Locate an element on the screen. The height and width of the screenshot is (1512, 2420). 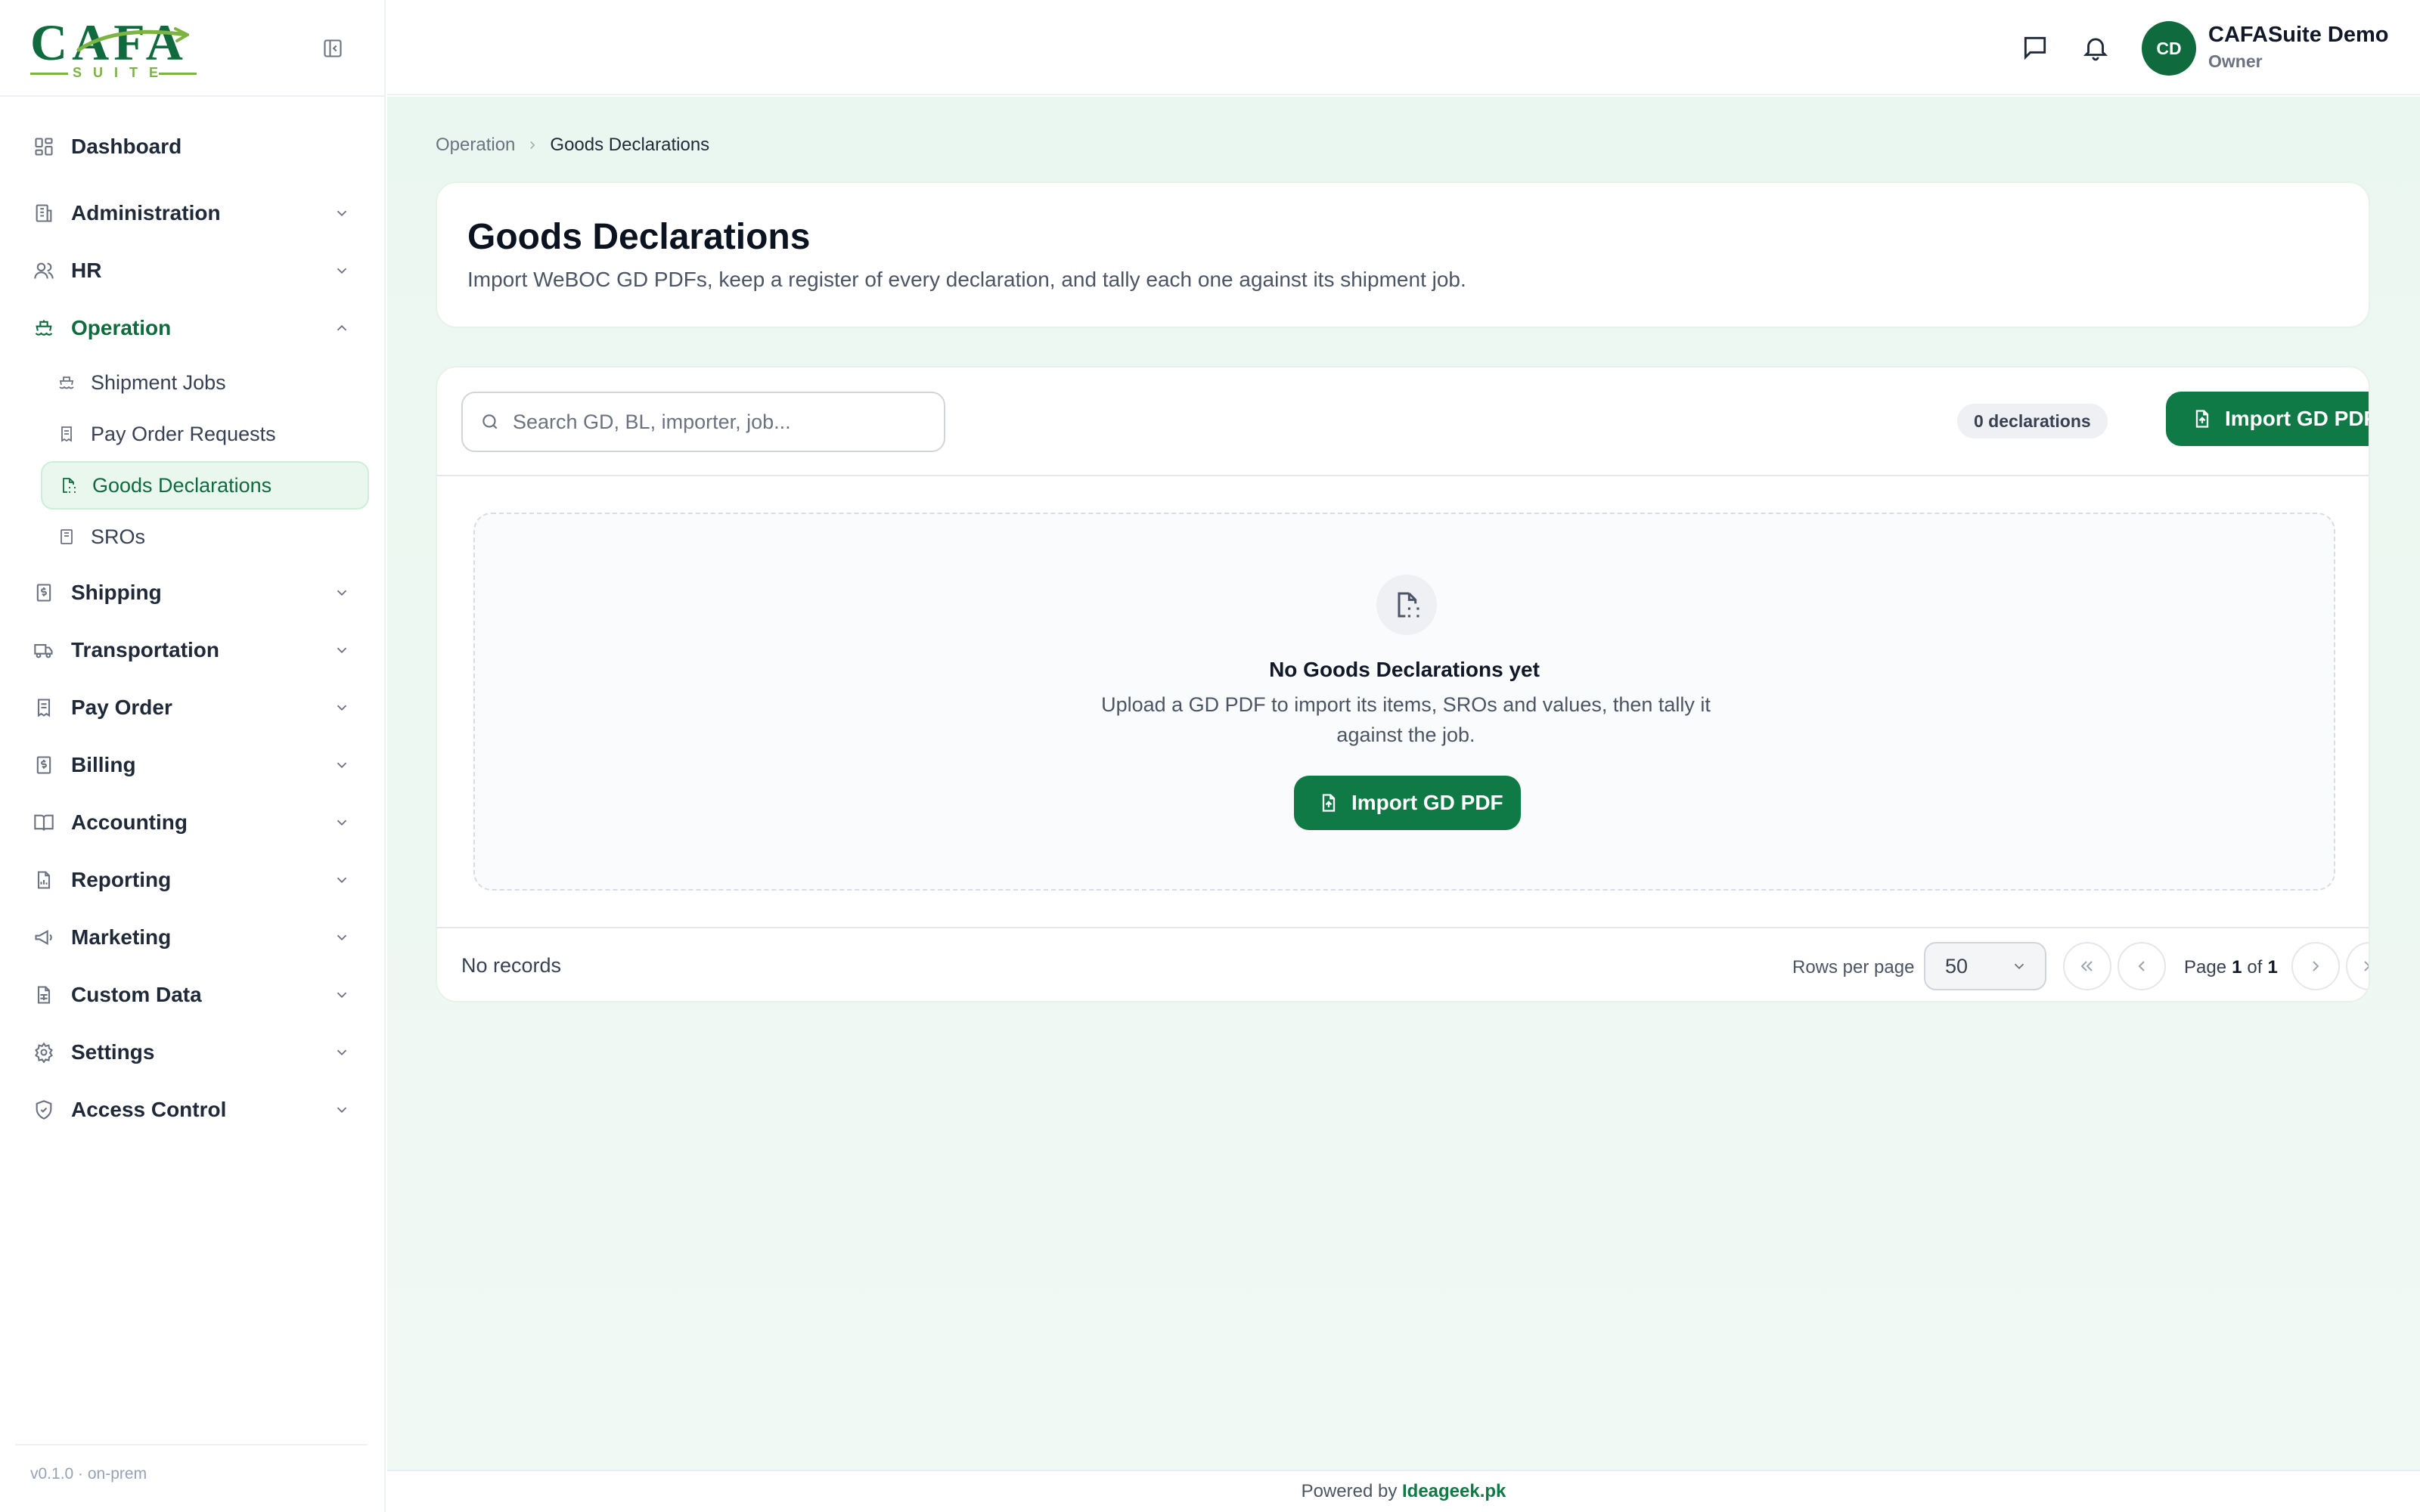
chevrons-left-icon is located at coordinates (2086, 966).